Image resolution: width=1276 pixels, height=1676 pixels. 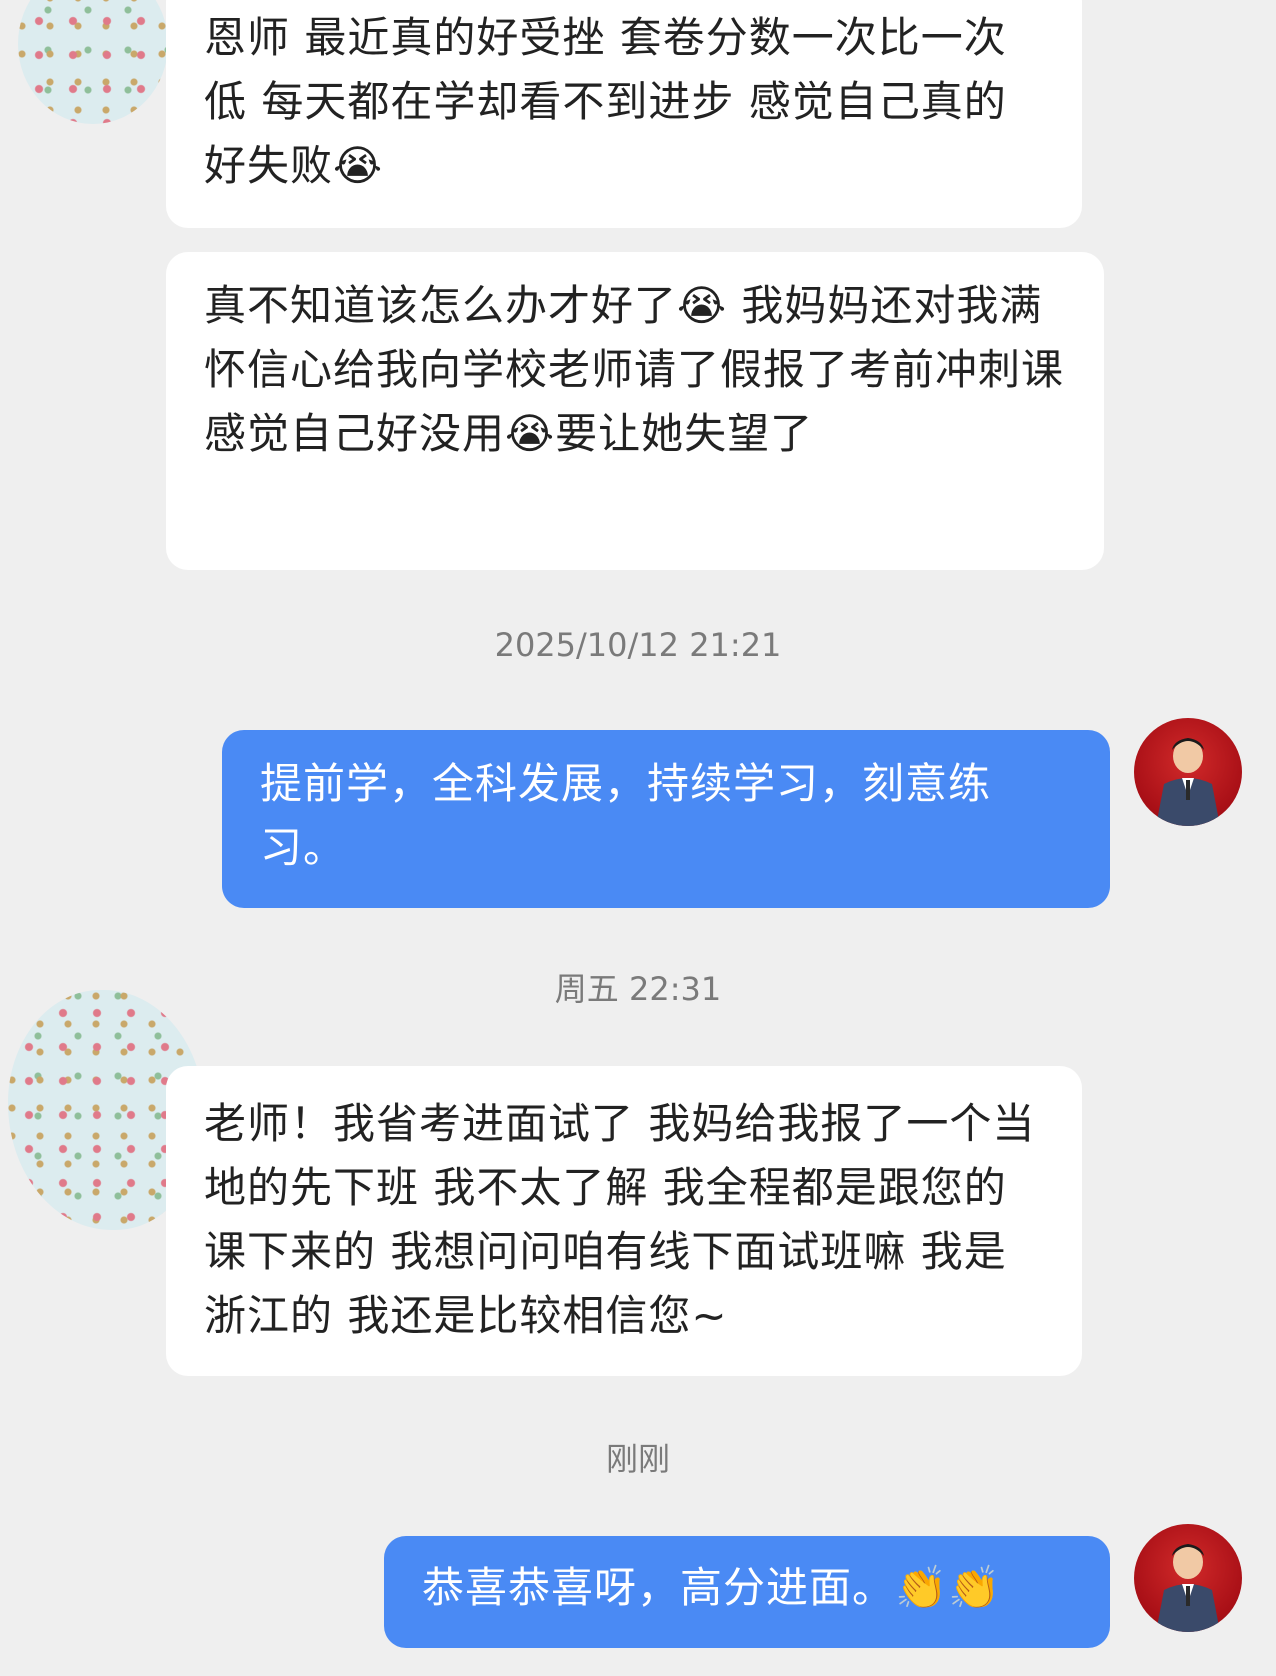 I want to click on message-text: 恭喜恭喜呀，高分进面。👏👏, so click(x=712, y=1587).